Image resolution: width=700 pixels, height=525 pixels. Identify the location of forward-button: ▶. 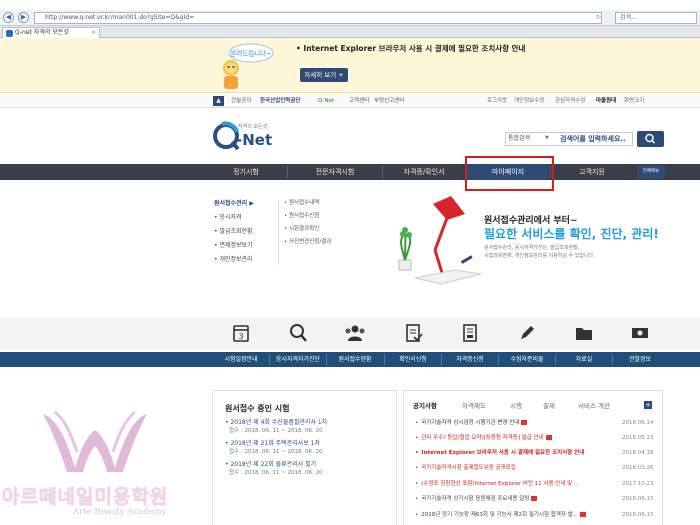
(23, 17).